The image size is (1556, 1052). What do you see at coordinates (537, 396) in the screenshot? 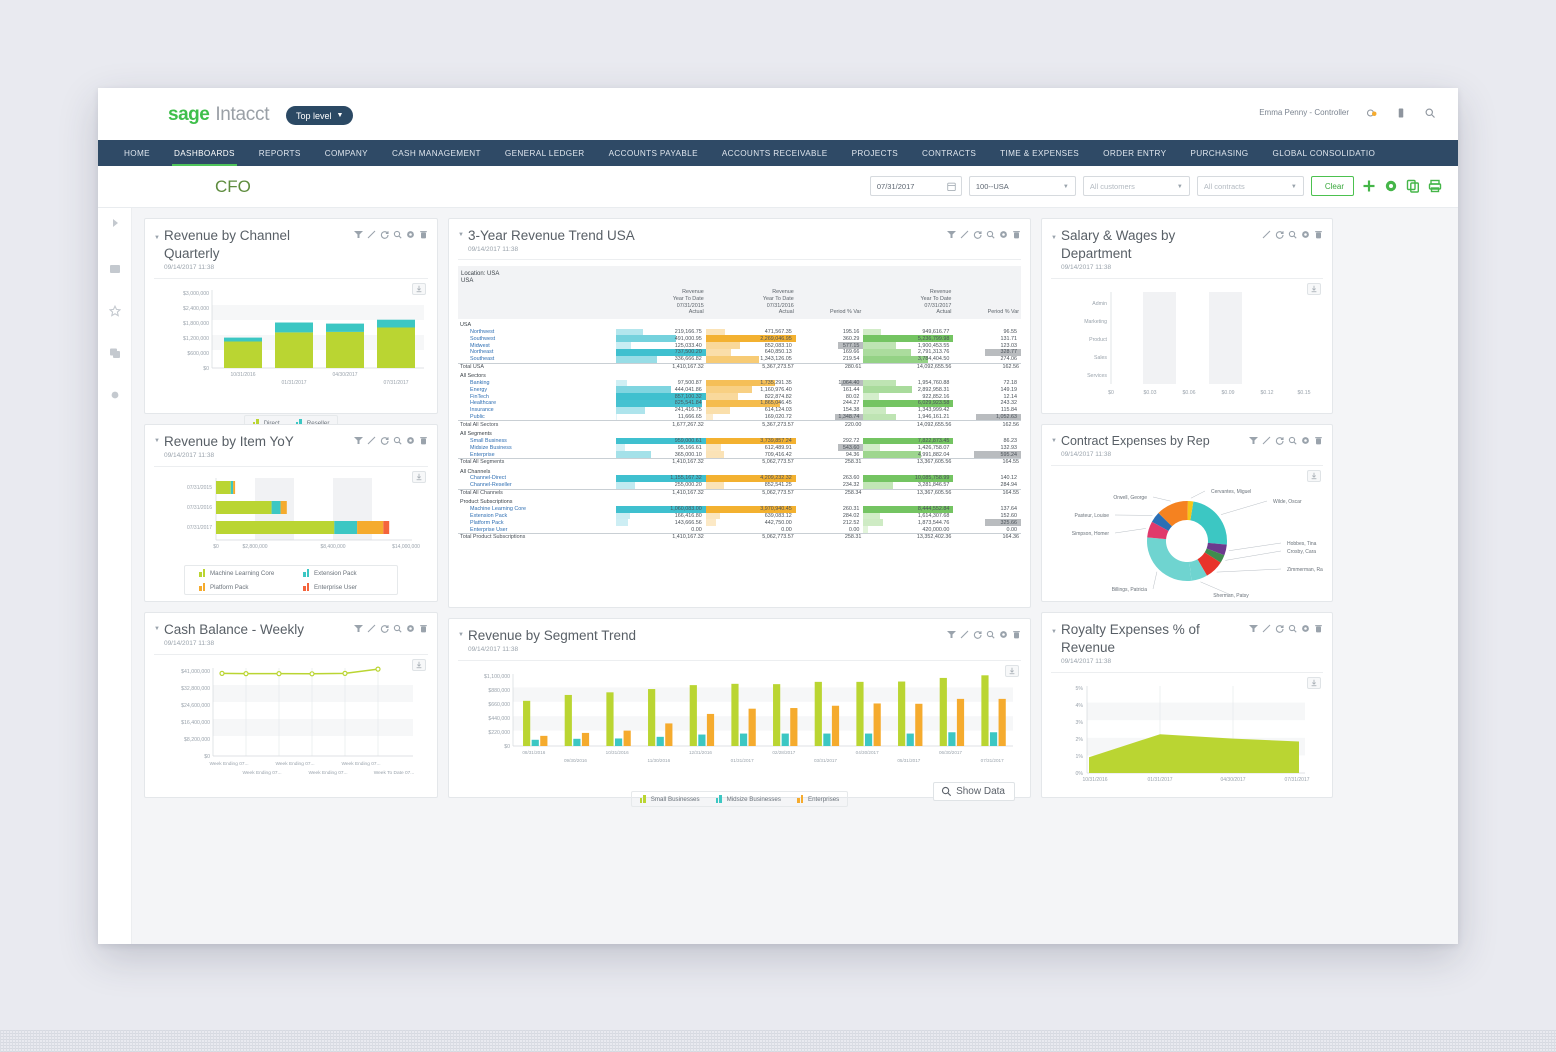
I see `table-row-label: FinTech` at bounding box center [537, 396].